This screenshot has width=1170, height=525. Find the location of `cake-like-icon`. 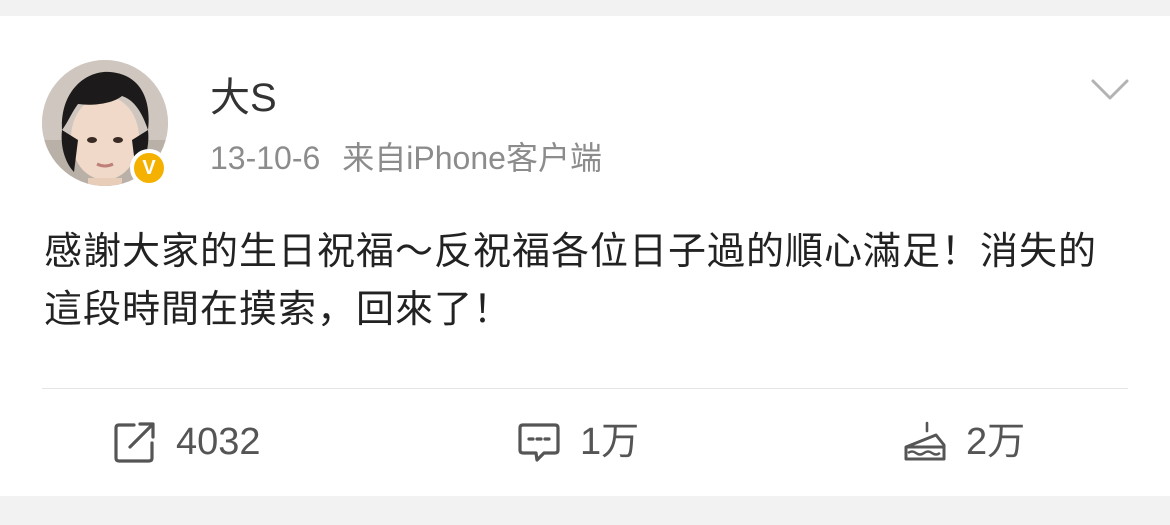

cake-like-icon is located at coordinates (925, 442).